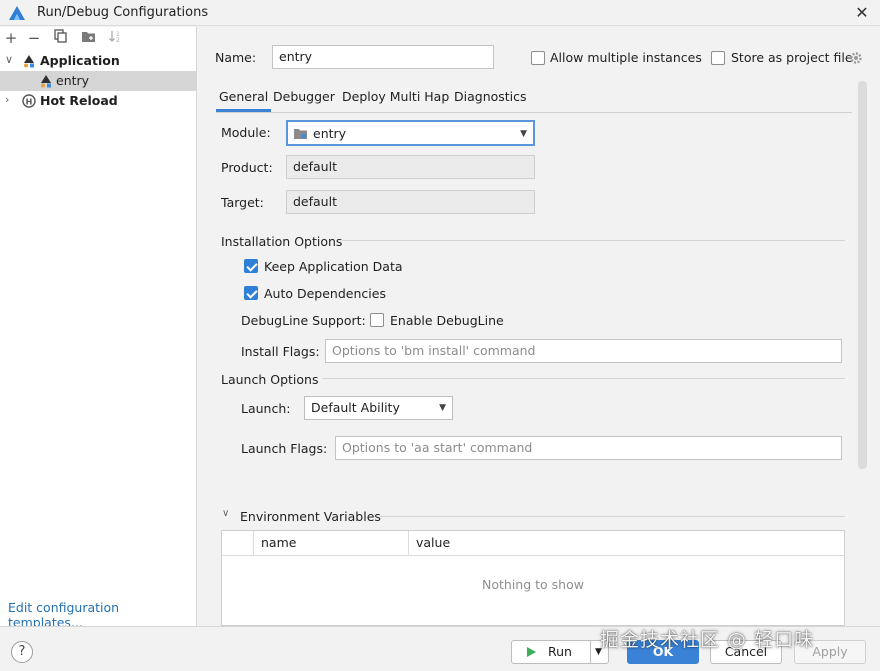 The height and width of the screenshot is (671, 880). Describe the element at coordinates (251, 266) in the screenshot. I see `keep-app-data-checkbox` at that location.